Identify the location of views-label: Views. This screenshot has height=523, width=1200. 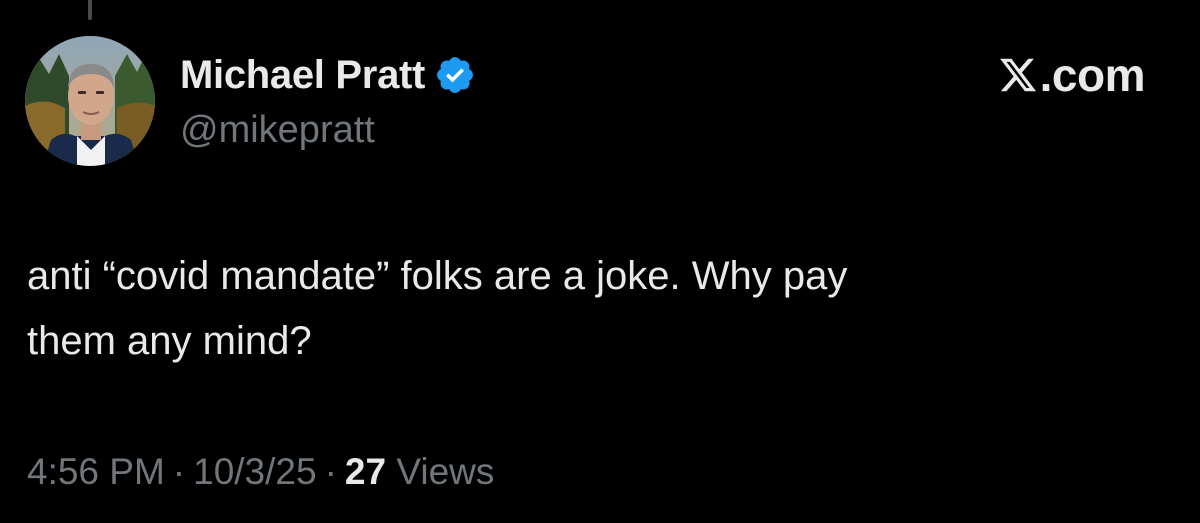
(445, 471).